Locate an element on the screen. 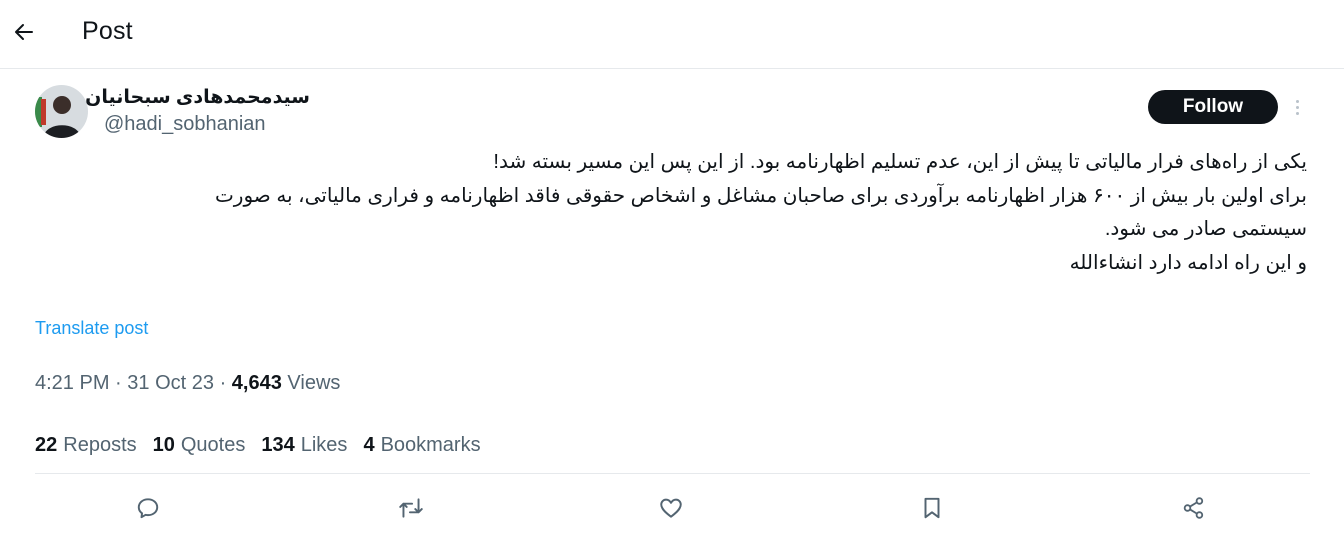  page-title: Post is located at coordinates (107, 31).